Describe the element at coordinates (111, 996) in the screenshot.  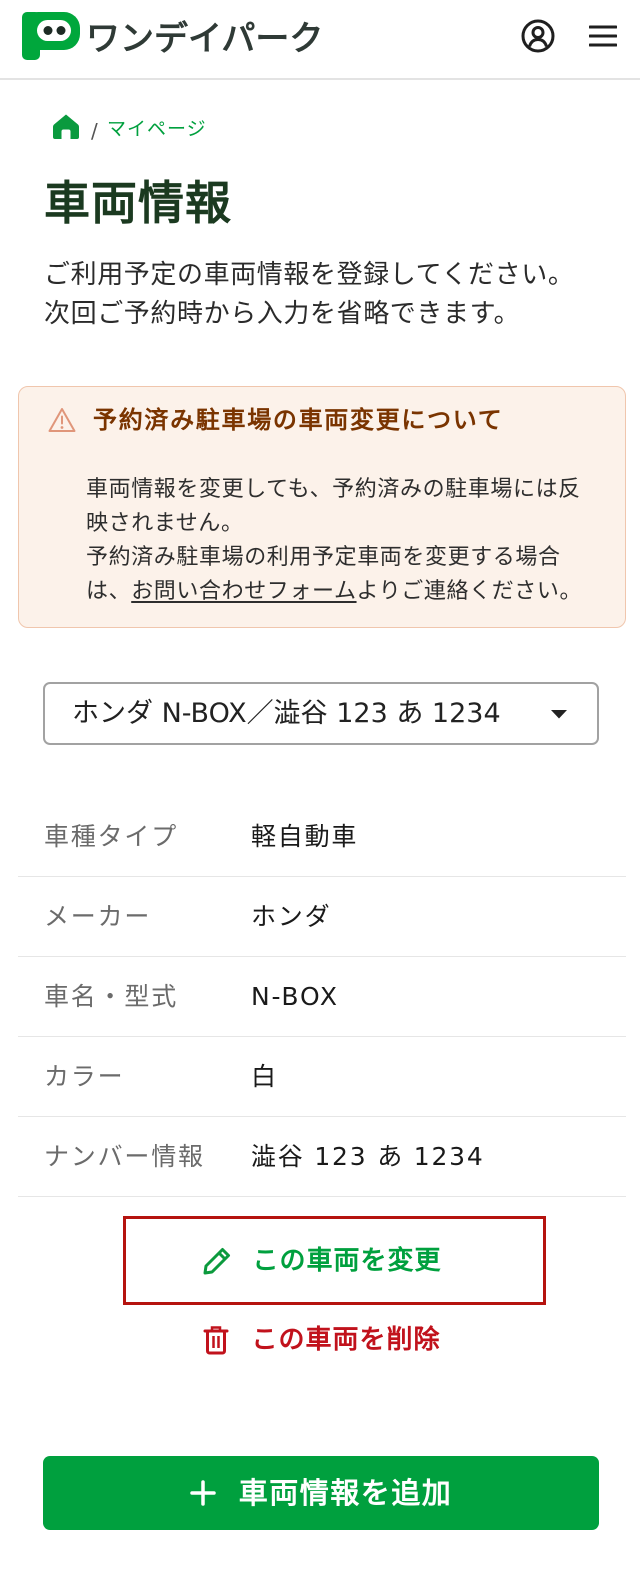
I see `info-label: 車名・型式` at that location.